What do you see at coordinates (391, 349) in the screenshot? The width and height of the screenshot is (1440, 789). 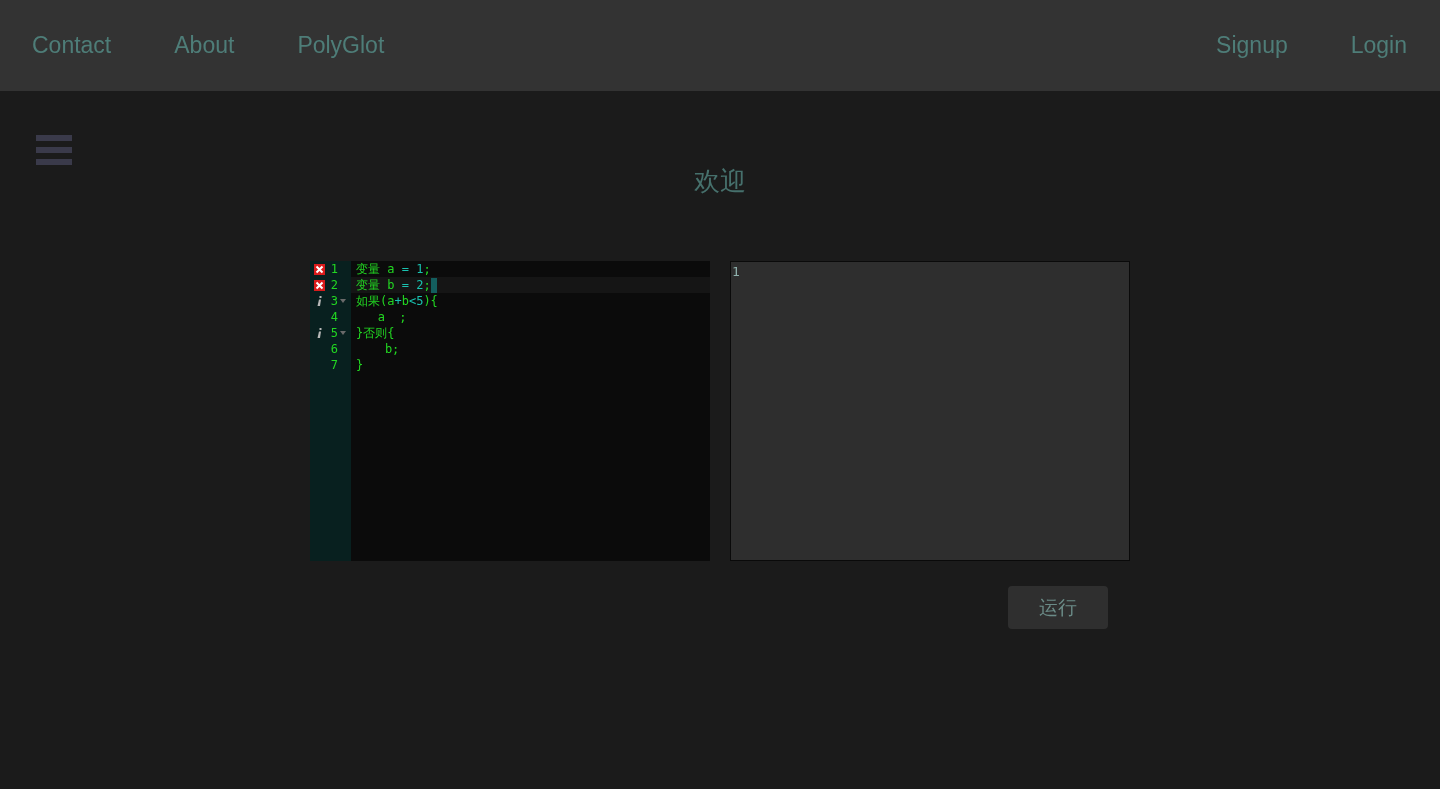 I see `code-line: b;` at bounding box center [391, 349].